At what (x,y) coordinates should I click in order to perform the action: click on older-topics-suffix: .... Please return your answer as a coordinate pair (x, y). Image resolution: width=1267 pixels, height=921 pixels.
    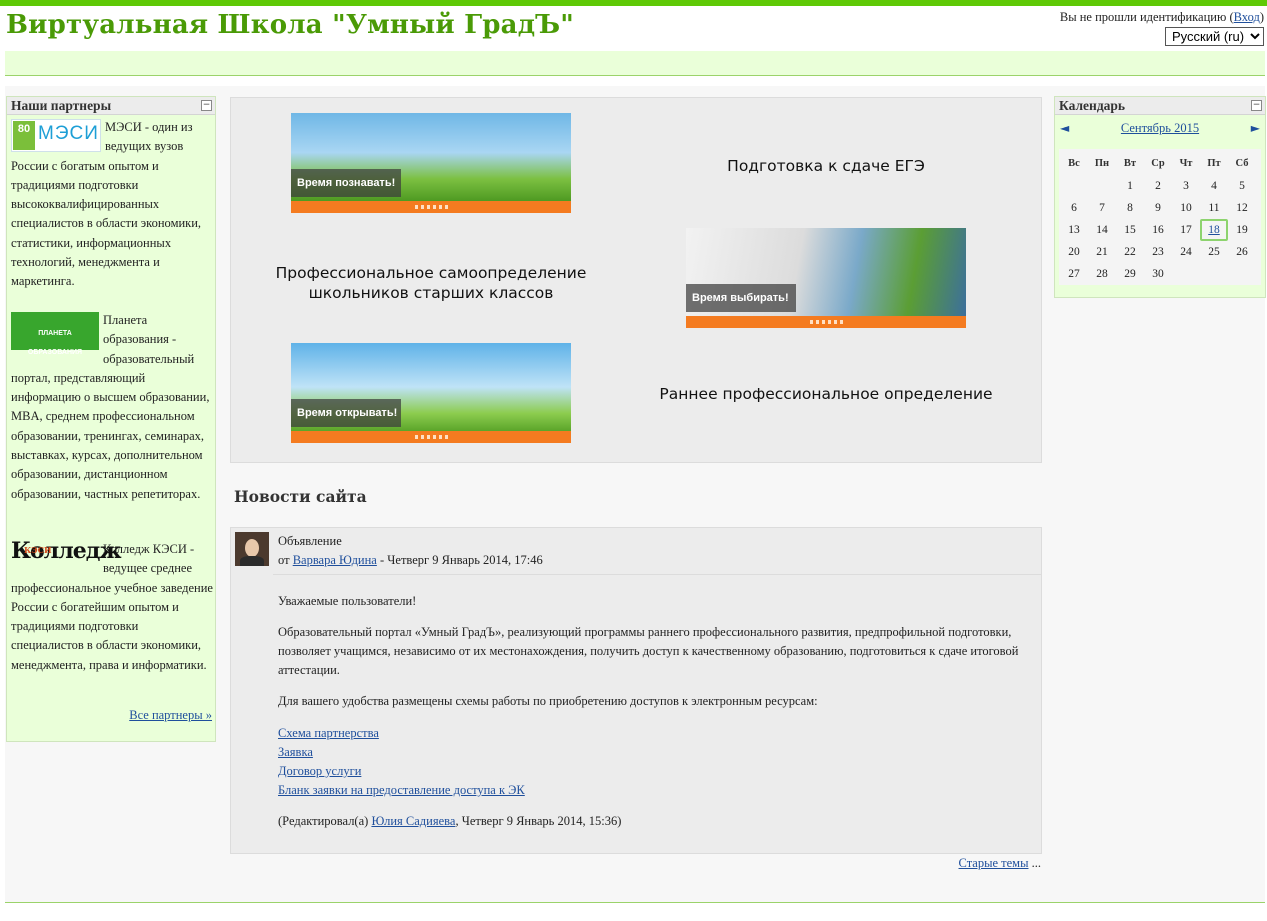
    Looking at the image, I should click on (1034, 863).